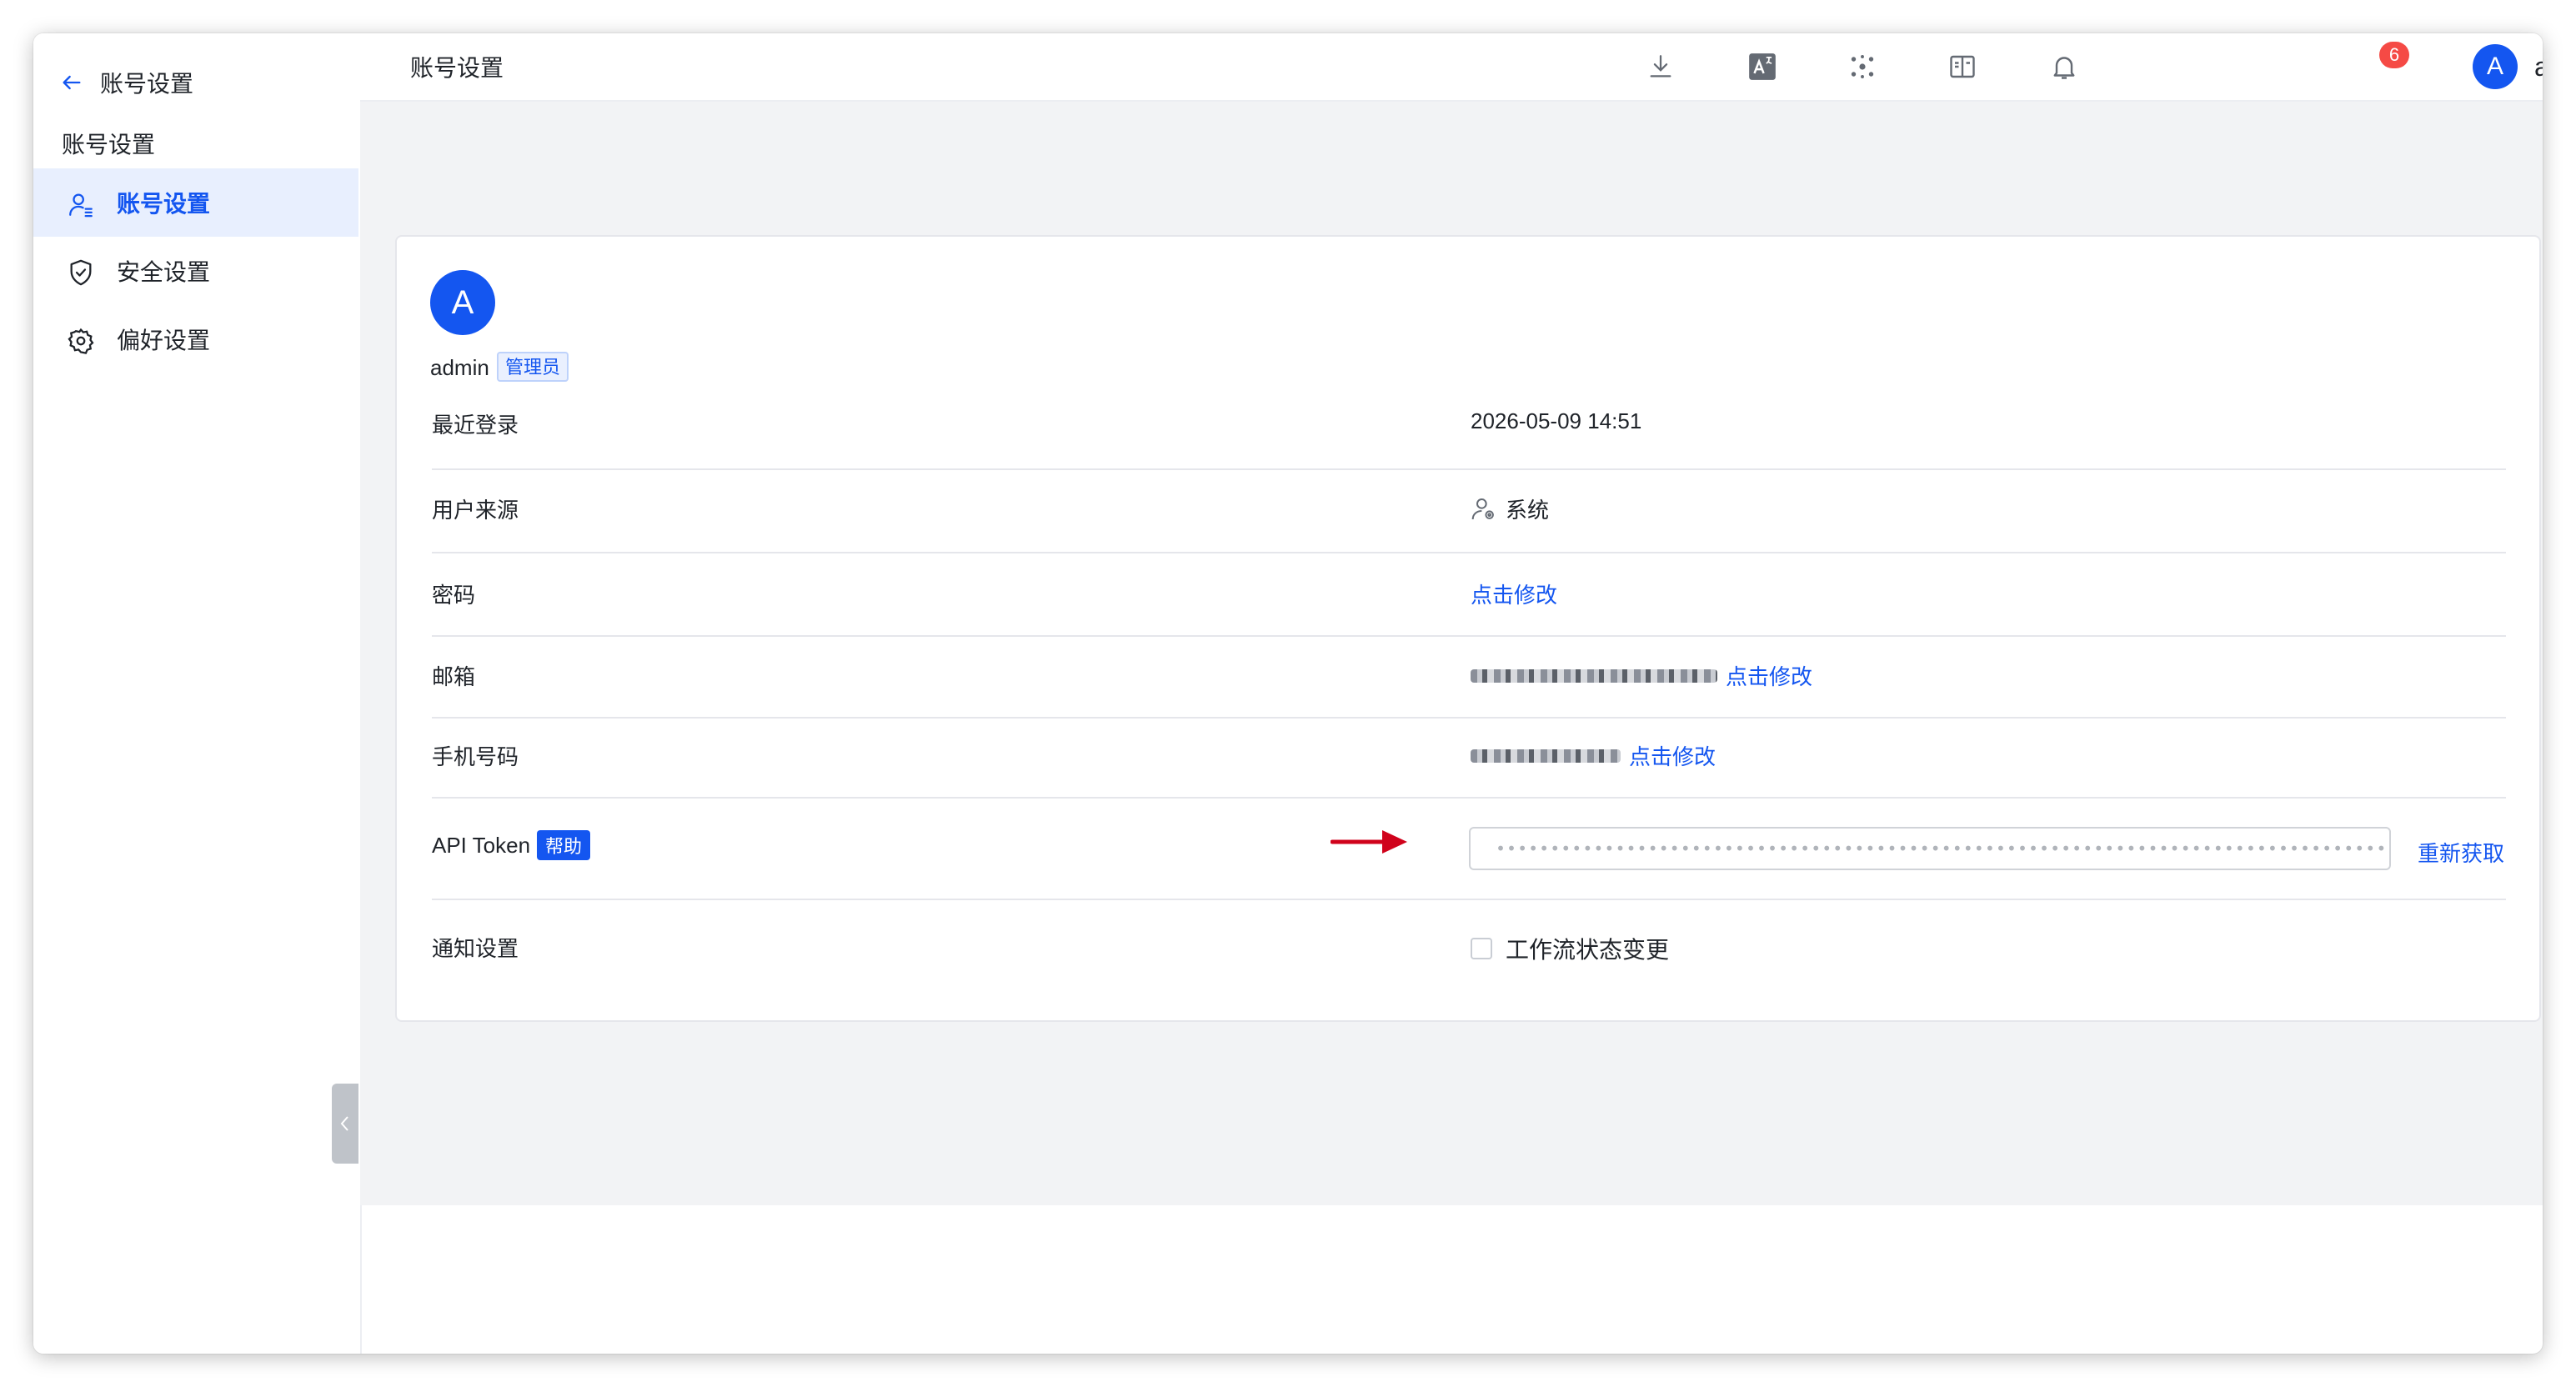  I want to click on translate-icon, so click(1762, 66).